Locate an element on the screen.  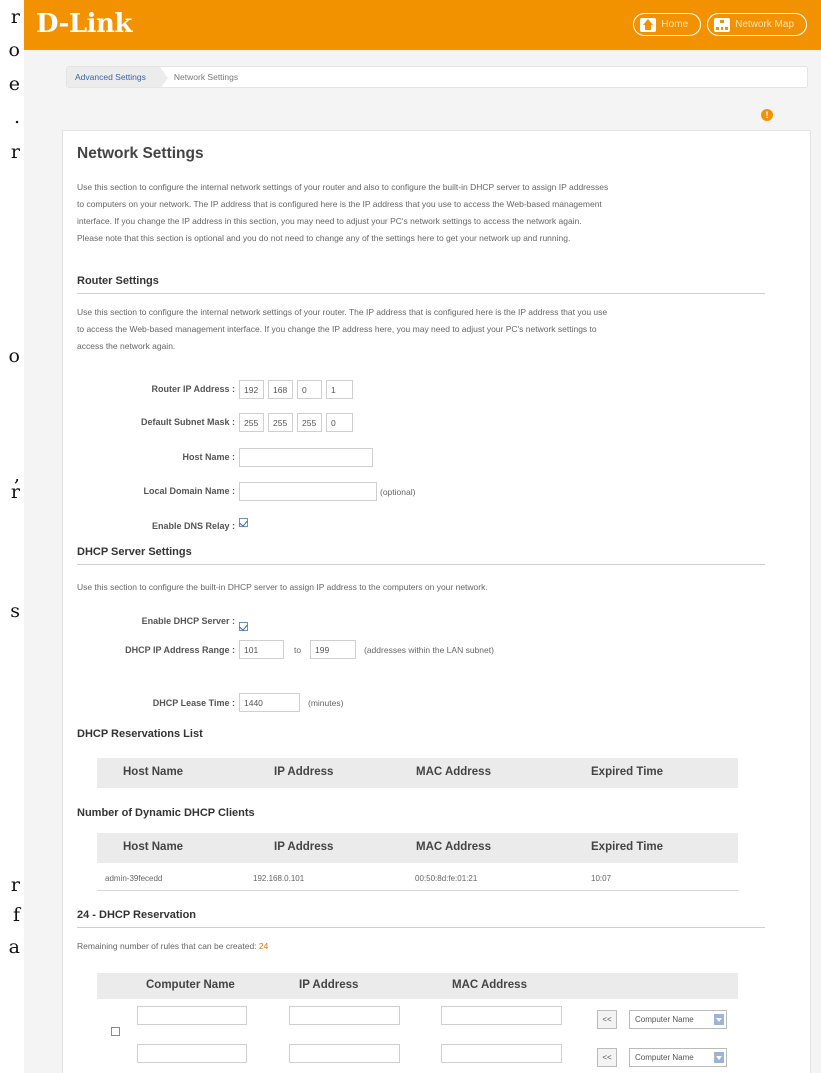
top-bar: D-Link Home Network Map is located at coordinates (422, 25).